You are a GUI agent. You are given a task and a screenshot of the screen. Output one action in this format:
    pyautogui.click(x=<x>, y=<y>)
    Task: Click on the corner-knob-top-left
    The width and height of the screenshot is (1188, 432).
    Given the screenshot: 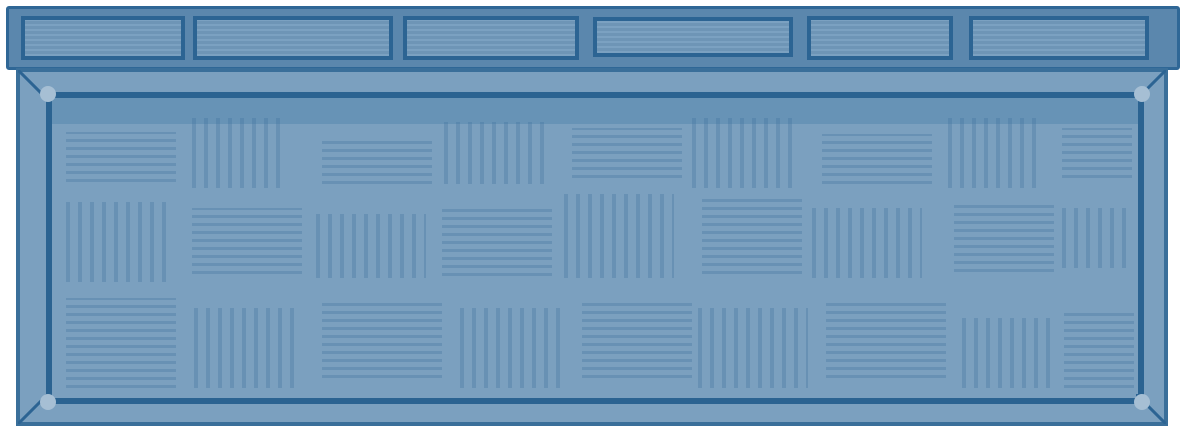 What is the action you would take?
    pyautogui.click(x=48, y=94)
    